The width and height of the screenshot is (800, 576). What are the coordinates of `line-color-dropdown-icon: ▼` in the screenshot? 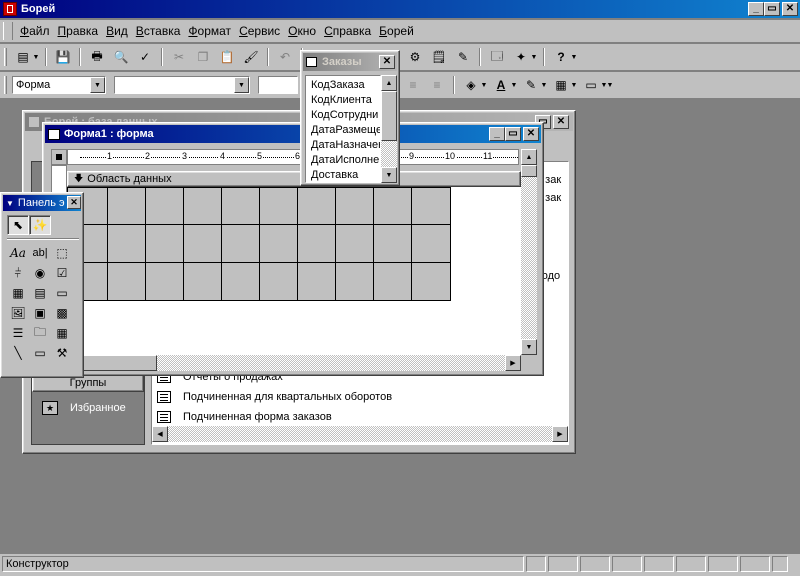 It's located at (544, 85).